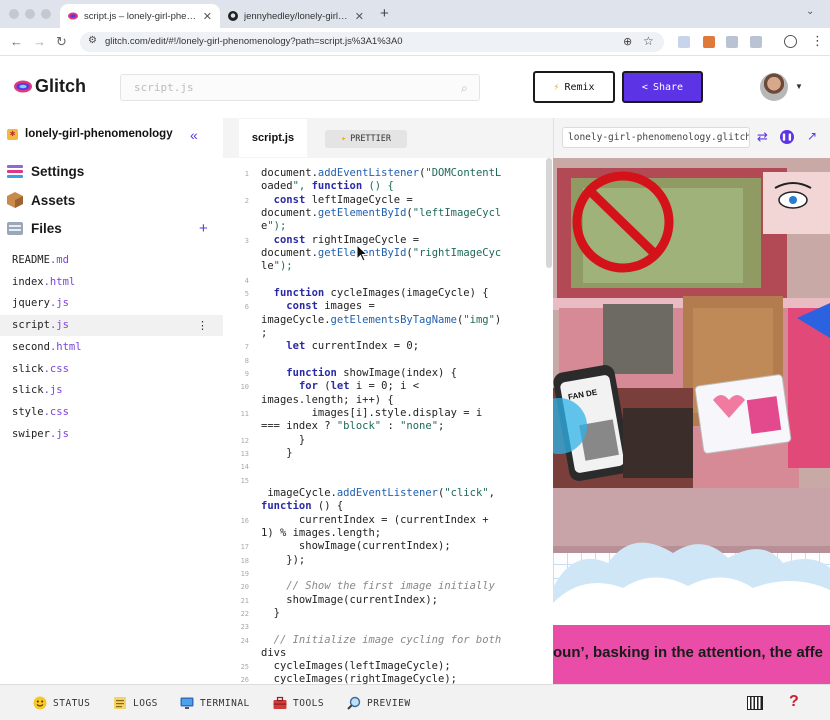 This screenshot has width=830, height=720. What do you see at coordinates (774, 87) in the screenshot?
I see `avatar` at bounding box center [774, 87].